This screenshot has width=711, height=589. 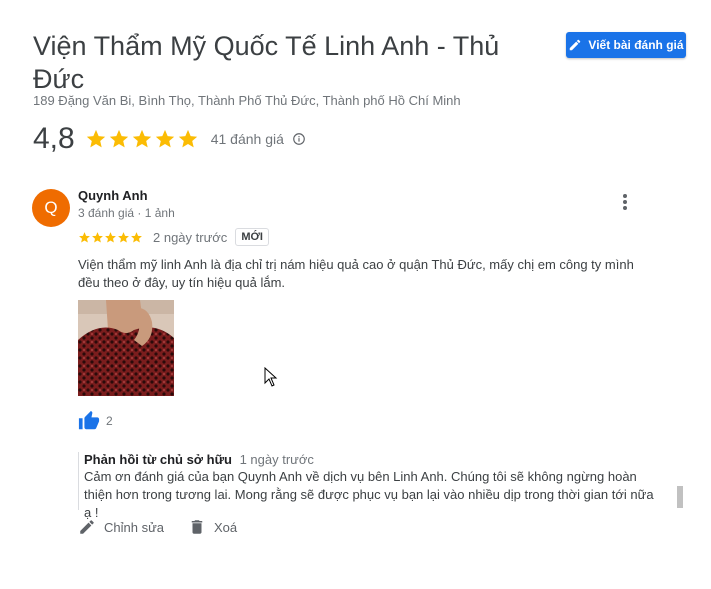 I want to click on review-rating-row: 2 ngày trước MỚI, so click(x=173, y=237).